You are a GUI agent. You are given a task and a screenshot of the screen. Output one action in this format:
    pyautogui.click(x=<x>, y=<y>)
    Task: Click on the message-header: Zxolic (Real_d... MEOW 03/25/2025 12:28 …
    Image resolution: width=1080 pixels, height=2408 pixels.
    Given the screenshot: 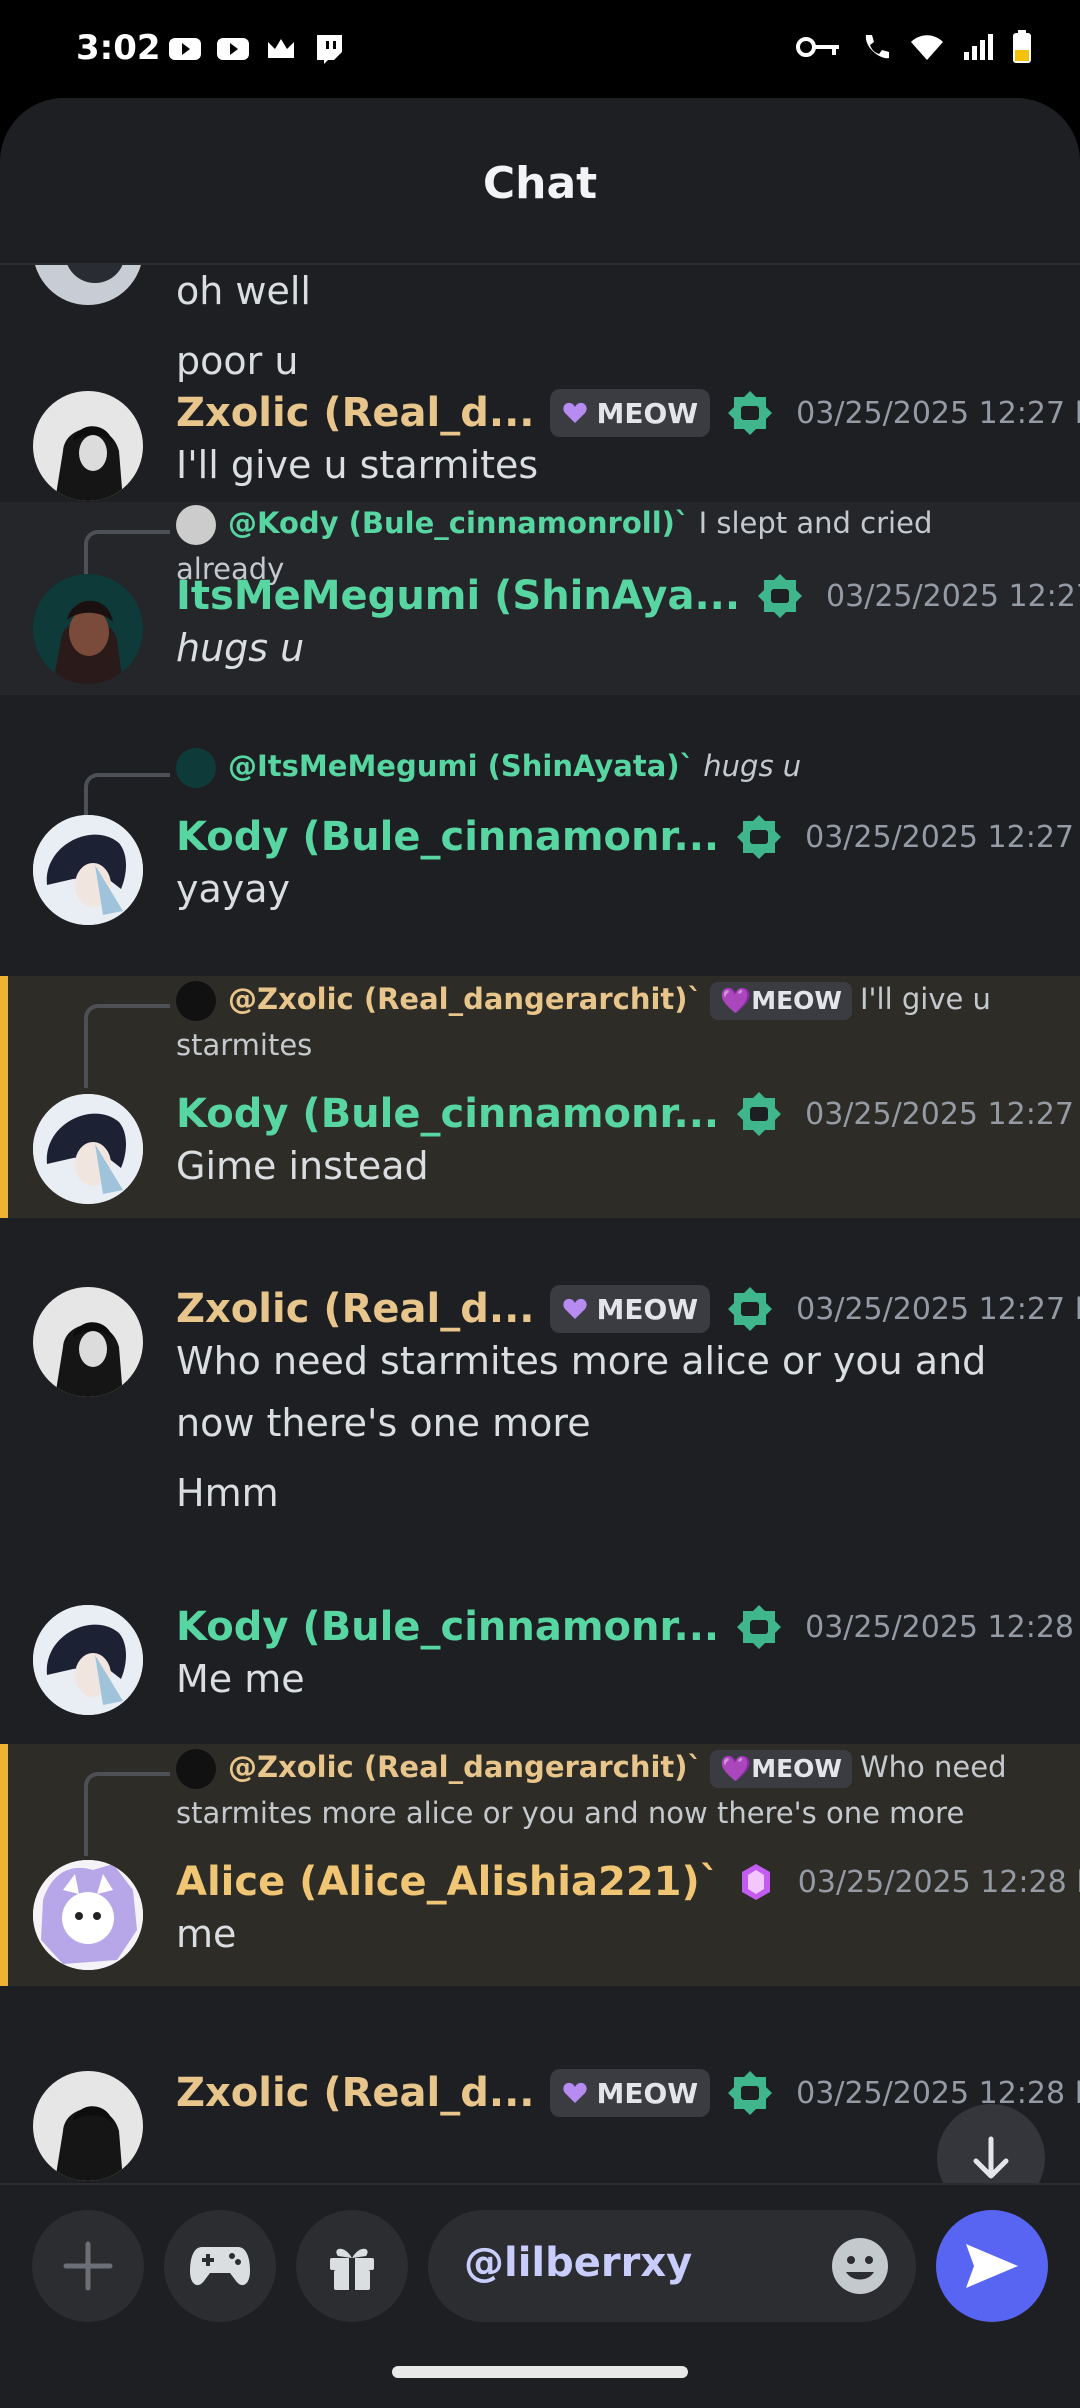 What is the action you would take?
    pyautogui.click(x=628, y=2093)
    